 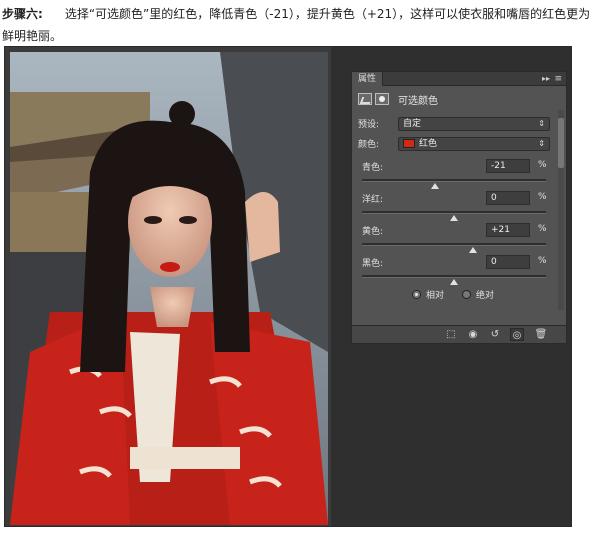 I want to click on view-previous-icon: ◉, so click(x=473, y=334).